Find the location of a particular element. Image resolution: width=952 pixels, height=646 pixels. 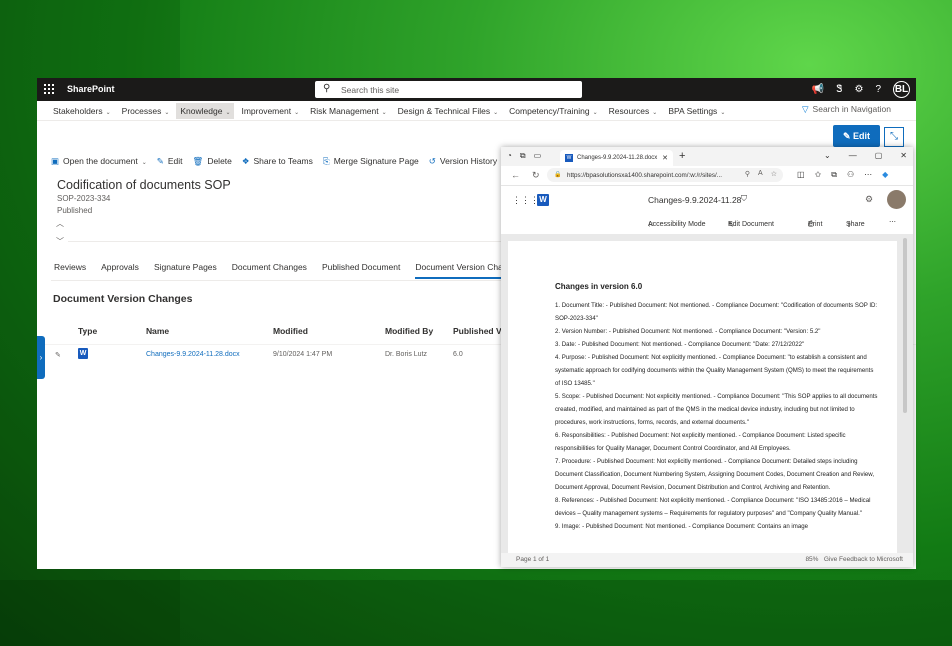

read-aloud-icon: A is located at coordinates (760, 174).